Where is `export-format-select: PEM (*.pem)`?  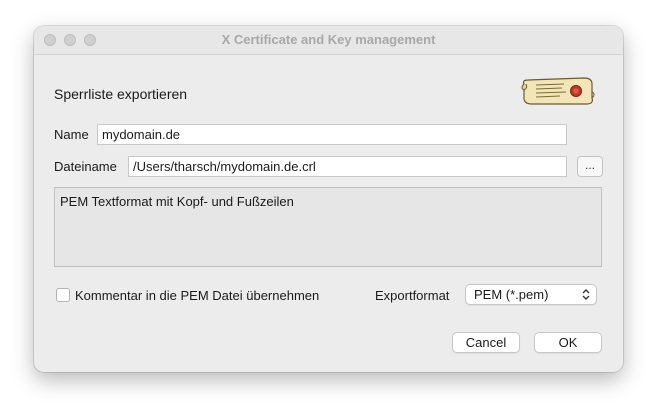 export-format-select: PEM (*.pem) is located at coordinates (531, 294).